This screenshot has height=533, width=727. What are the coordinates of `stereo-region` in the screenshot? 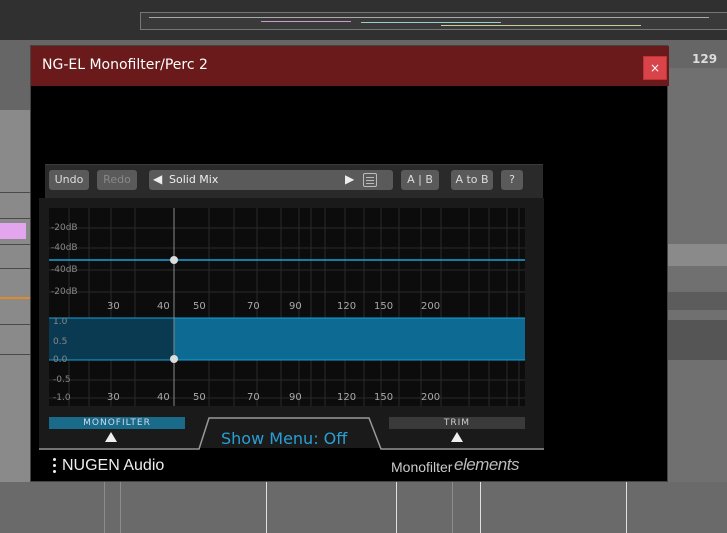 It's located at (349, 339).